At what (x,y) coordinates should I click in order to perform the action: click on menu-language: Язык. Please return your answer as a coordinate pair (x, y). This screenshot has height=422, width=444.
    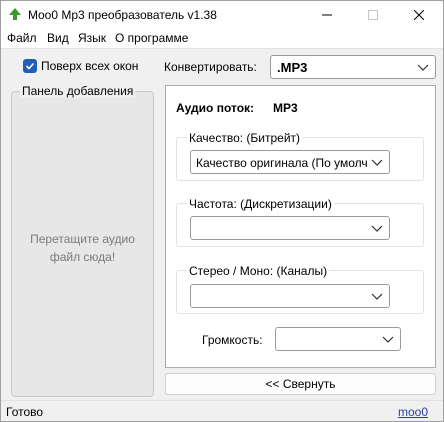
    Looking at the image, I should click on (92, 38).